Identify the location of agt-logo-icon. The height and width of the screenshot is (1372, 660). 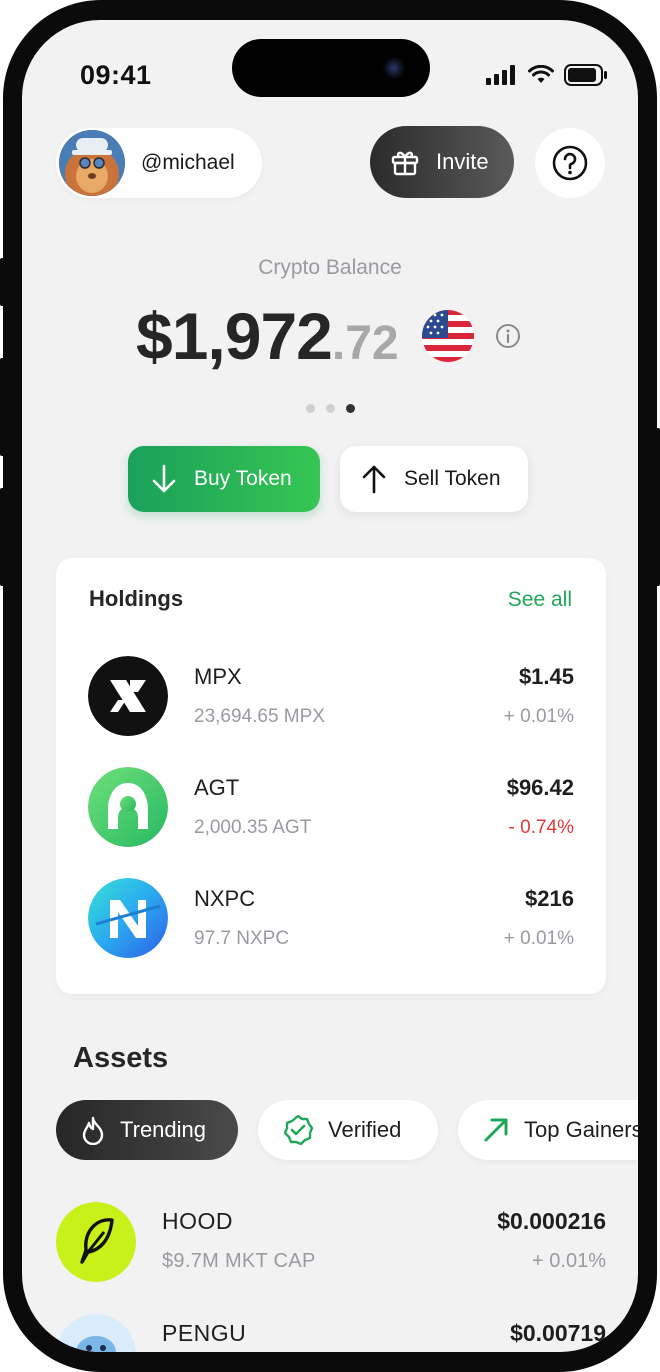
(128, 807).